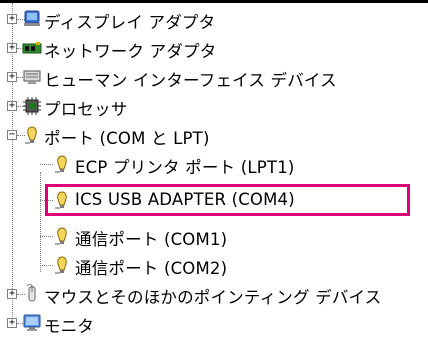 This screenshot has width=428, height=338. I want to click on tree-item-label: ECP プリンタ ポート (LPT1), so click(185, 167).